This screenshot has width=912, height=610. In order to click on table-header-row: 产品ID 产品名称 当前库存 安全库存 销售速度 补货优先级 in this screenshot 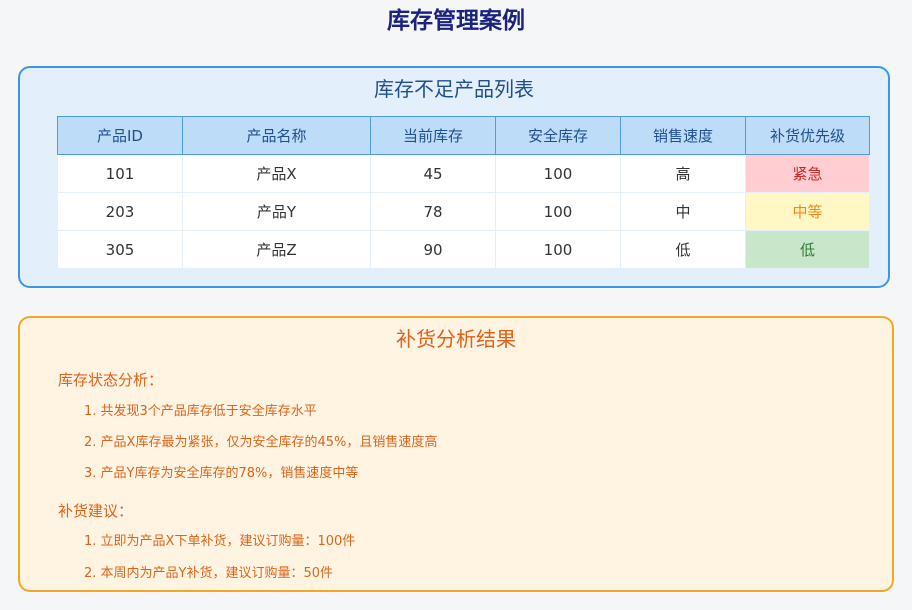, I will do `click(463, 135)`.